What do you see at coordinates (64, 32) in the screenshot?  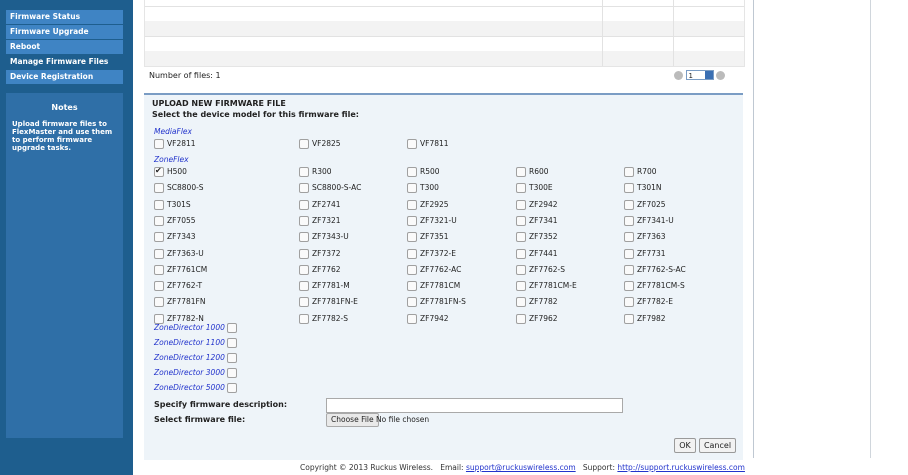 I see `sidebar-item-firmware-upgrade: Firmware Upgrade` at bounding box center [64, 32].